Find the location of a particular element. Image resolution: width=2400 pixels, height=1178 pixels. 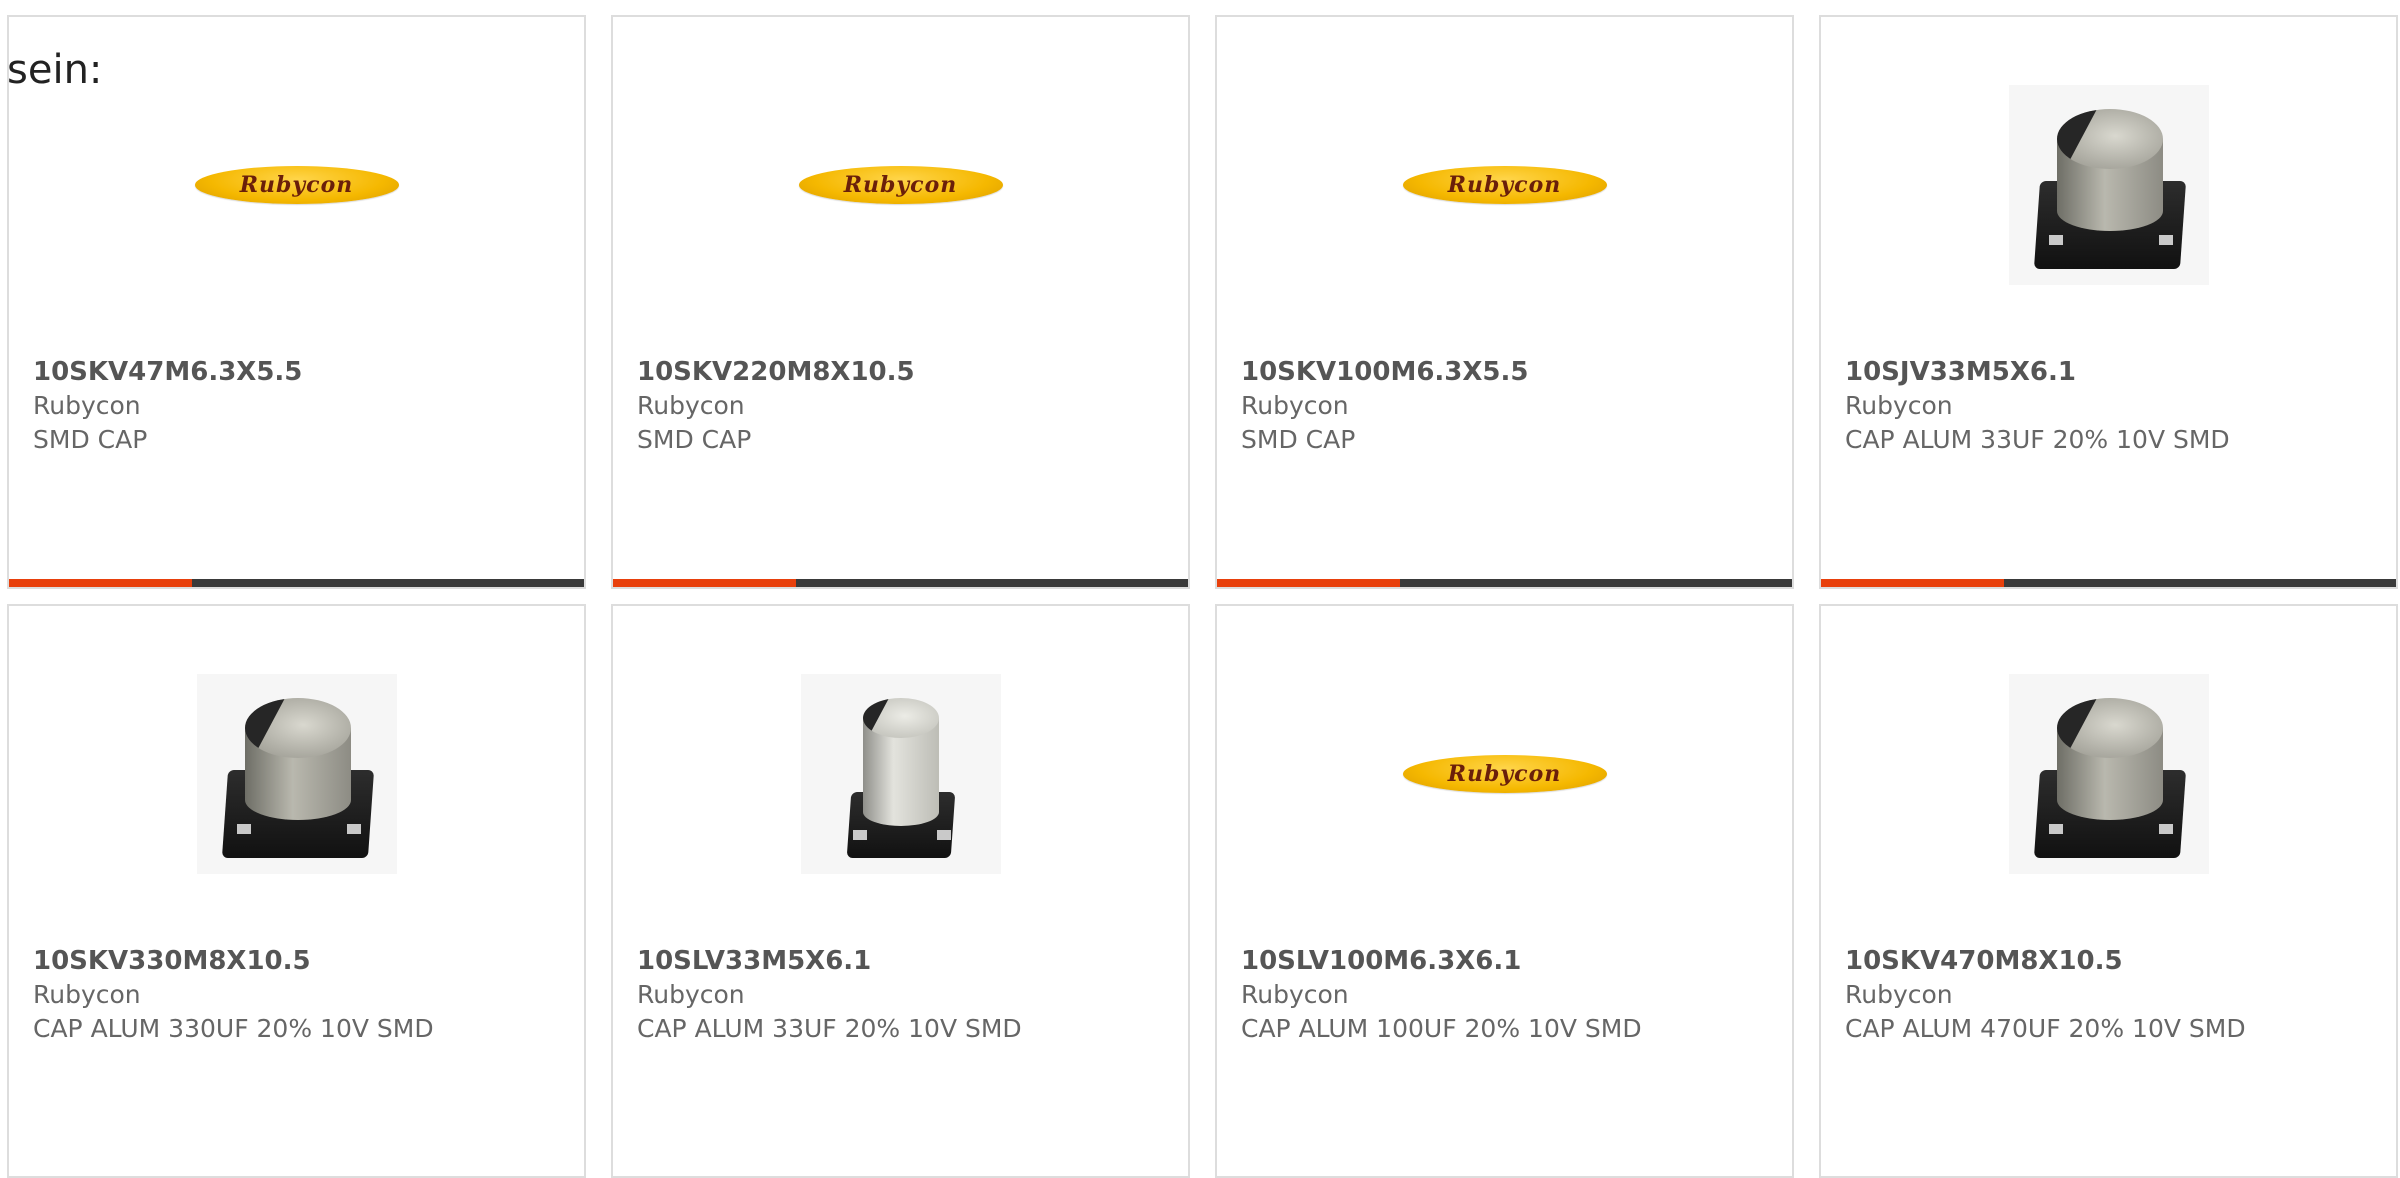

product-info: 10SKV47M6.3X5.5 Rubycon SMD CAP is located at coordinates (303, 406).